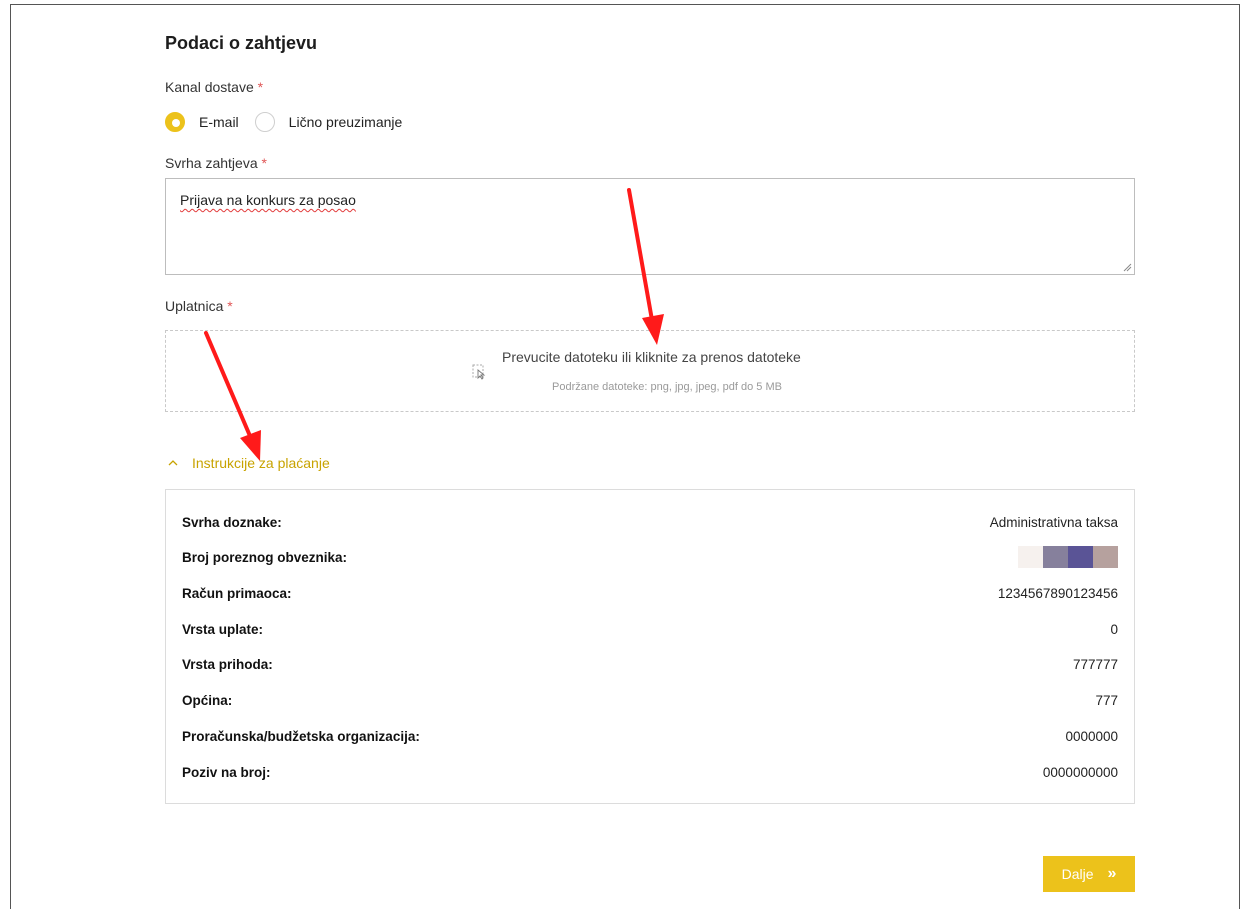 This screenshot has height=909, width=1245. I want to click on info-value: 0, so click(1114, 629).